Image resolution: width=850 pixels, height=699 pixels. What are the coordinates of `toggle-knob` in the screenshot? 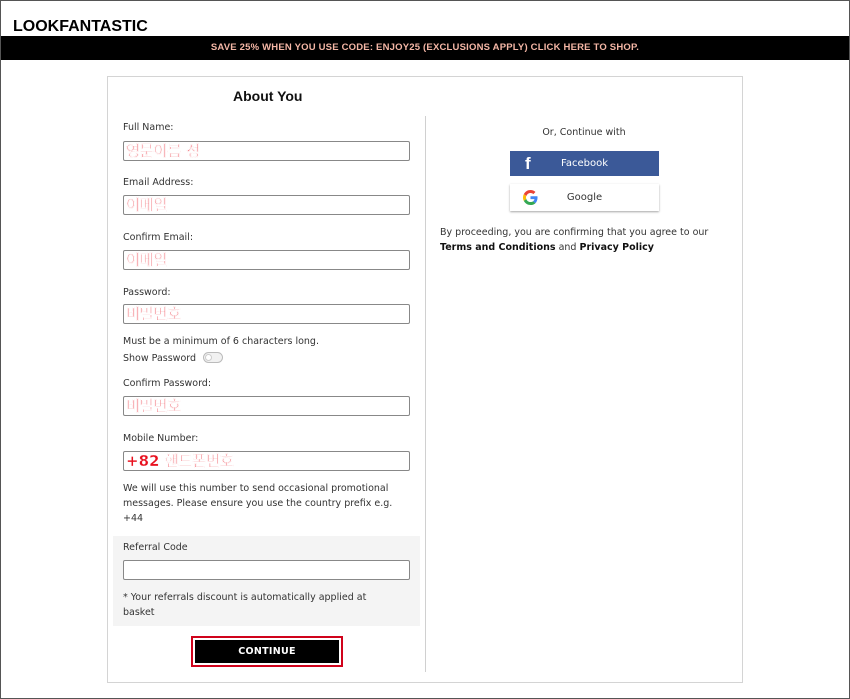 It's located at (208, 357).